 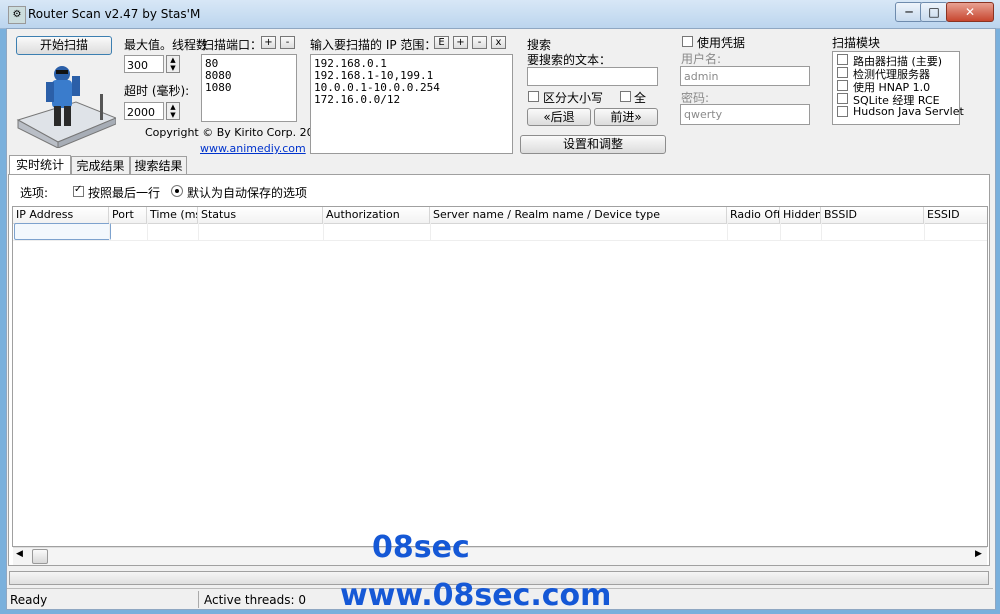 I want to click on column-header-essid: ESSID, so click(x=955, y=215).